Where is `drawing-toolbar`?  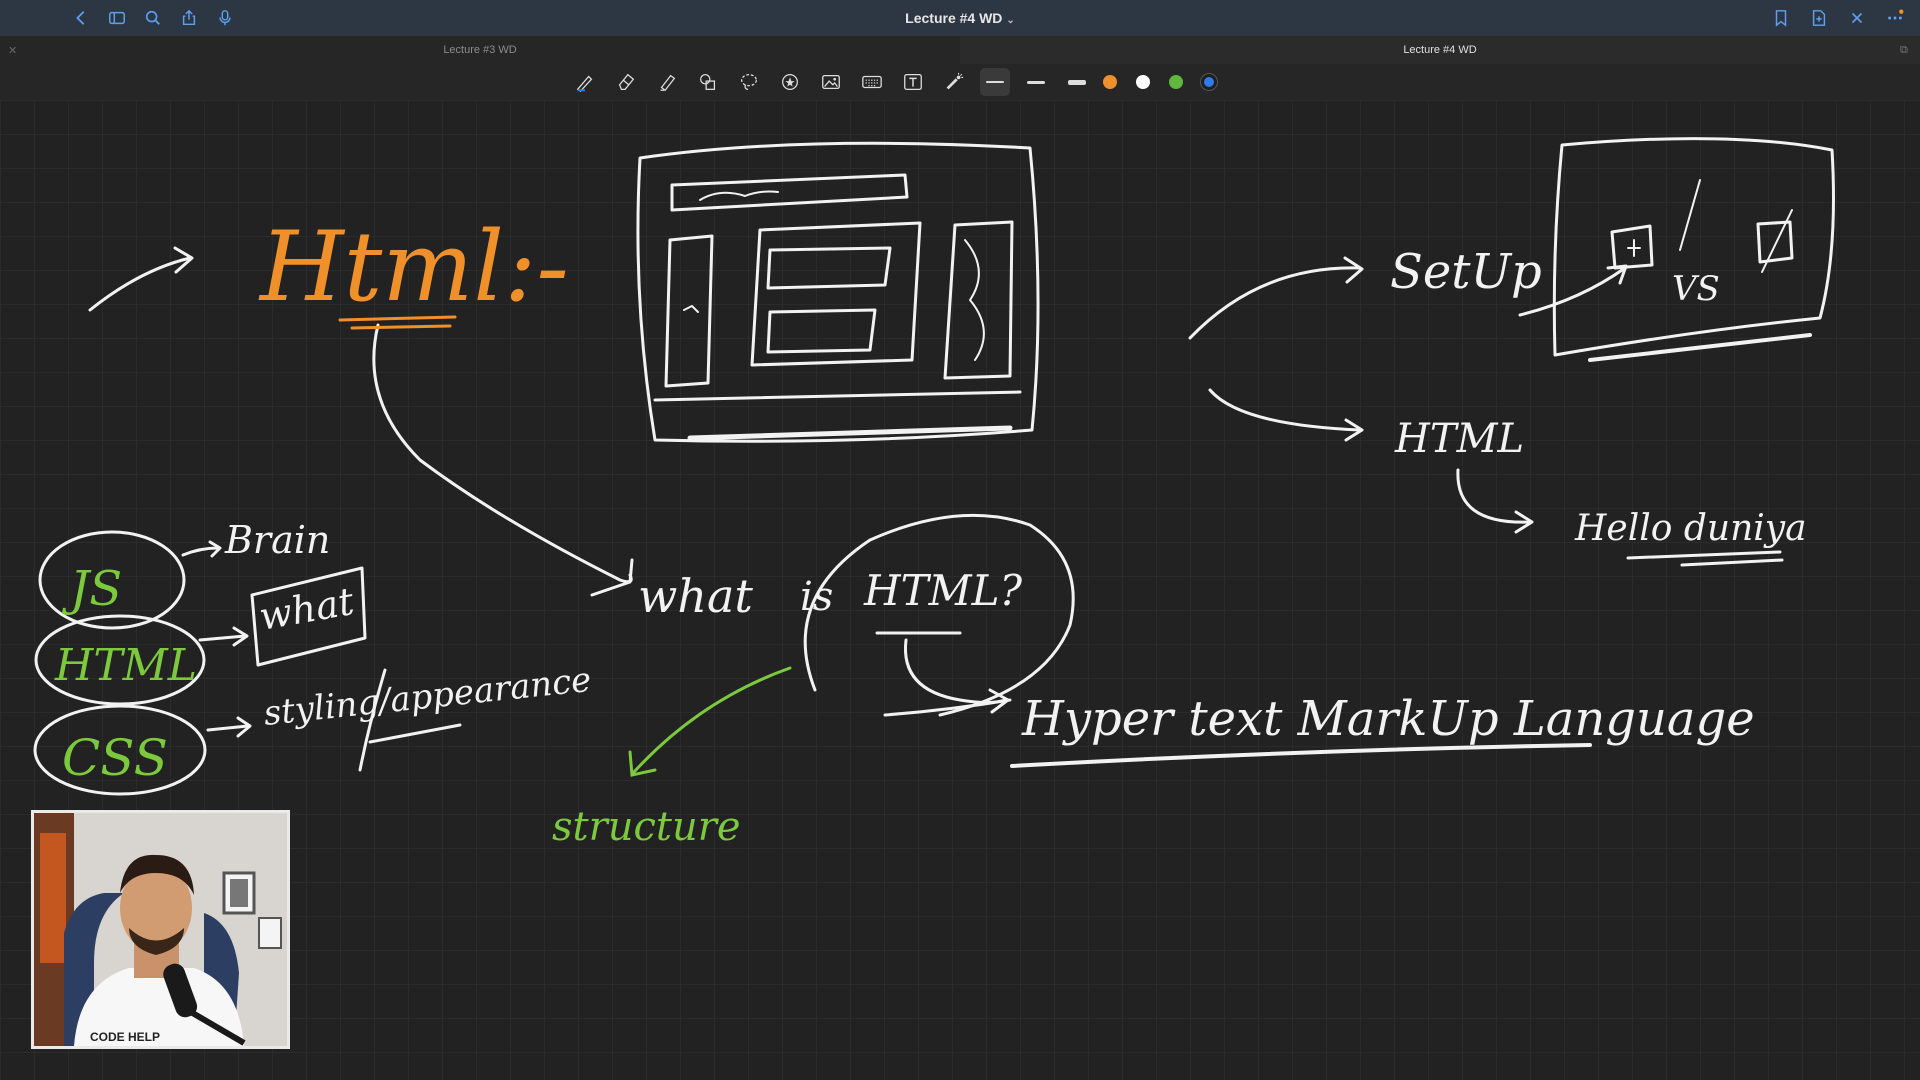 drawing-toolbar is located at coordinates (960, 82).